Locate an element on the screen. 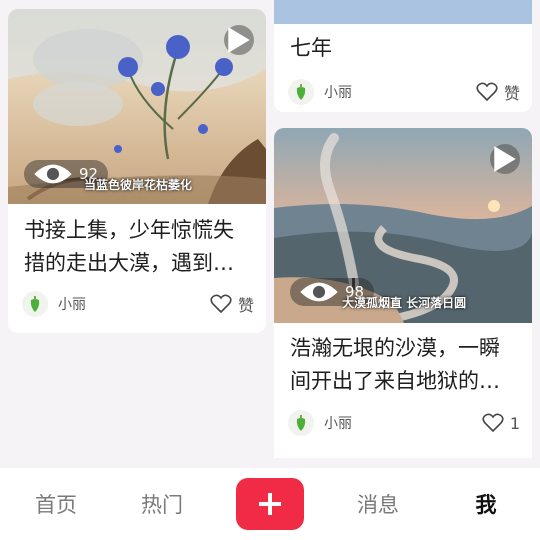 The width and height of the screenshot is (540, 540). video-caption: 大漠孤烟直 长河落日圆 is located at coordinates (404, 303).